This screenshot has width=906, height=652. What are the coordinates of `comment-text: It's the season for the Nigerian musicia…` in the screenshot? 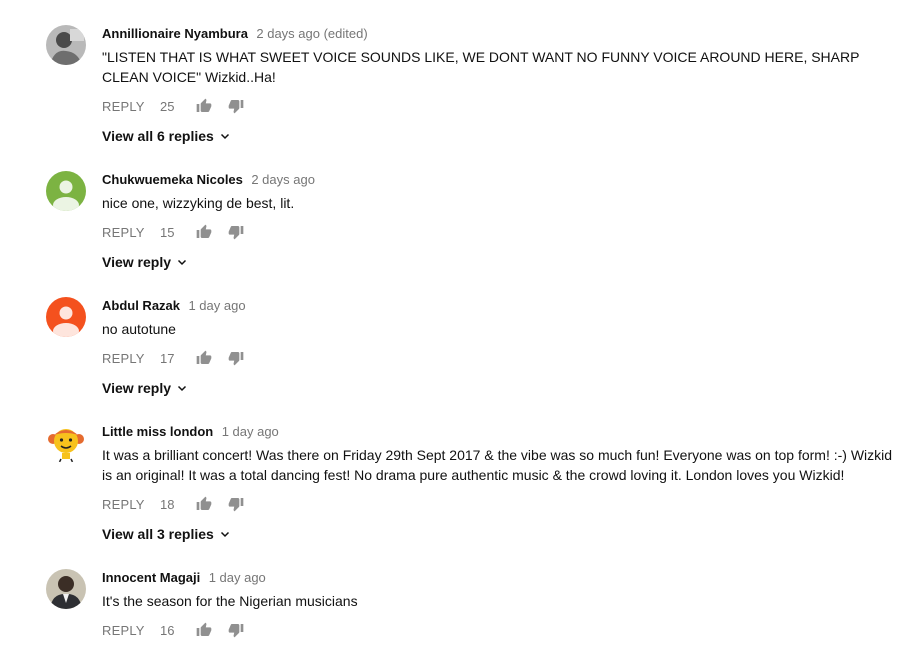 It's located at (230, 601).